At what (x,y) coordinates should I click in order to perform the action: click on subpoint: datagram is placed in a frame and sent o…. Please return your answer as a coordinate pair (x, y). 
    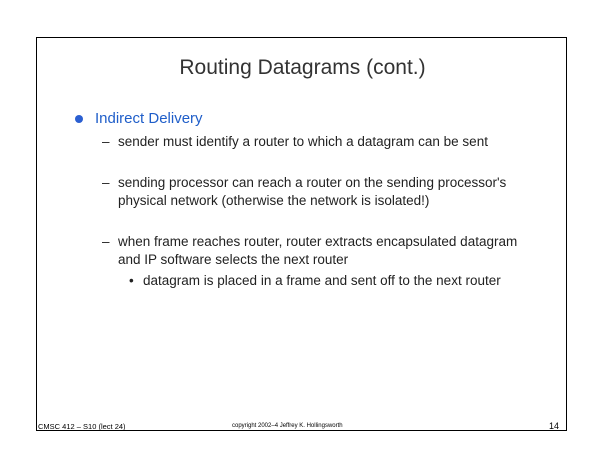
    Looking at the image, I should click on (322, 280).